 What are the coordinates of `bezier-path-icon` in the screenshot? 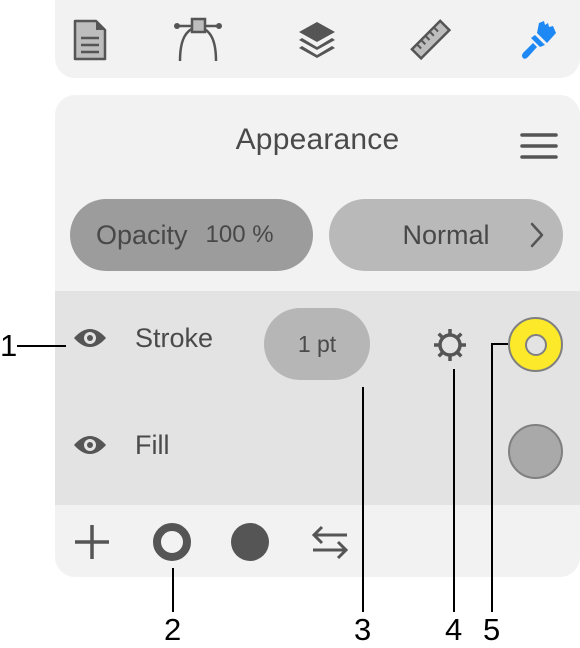 It's located at (198, 39).